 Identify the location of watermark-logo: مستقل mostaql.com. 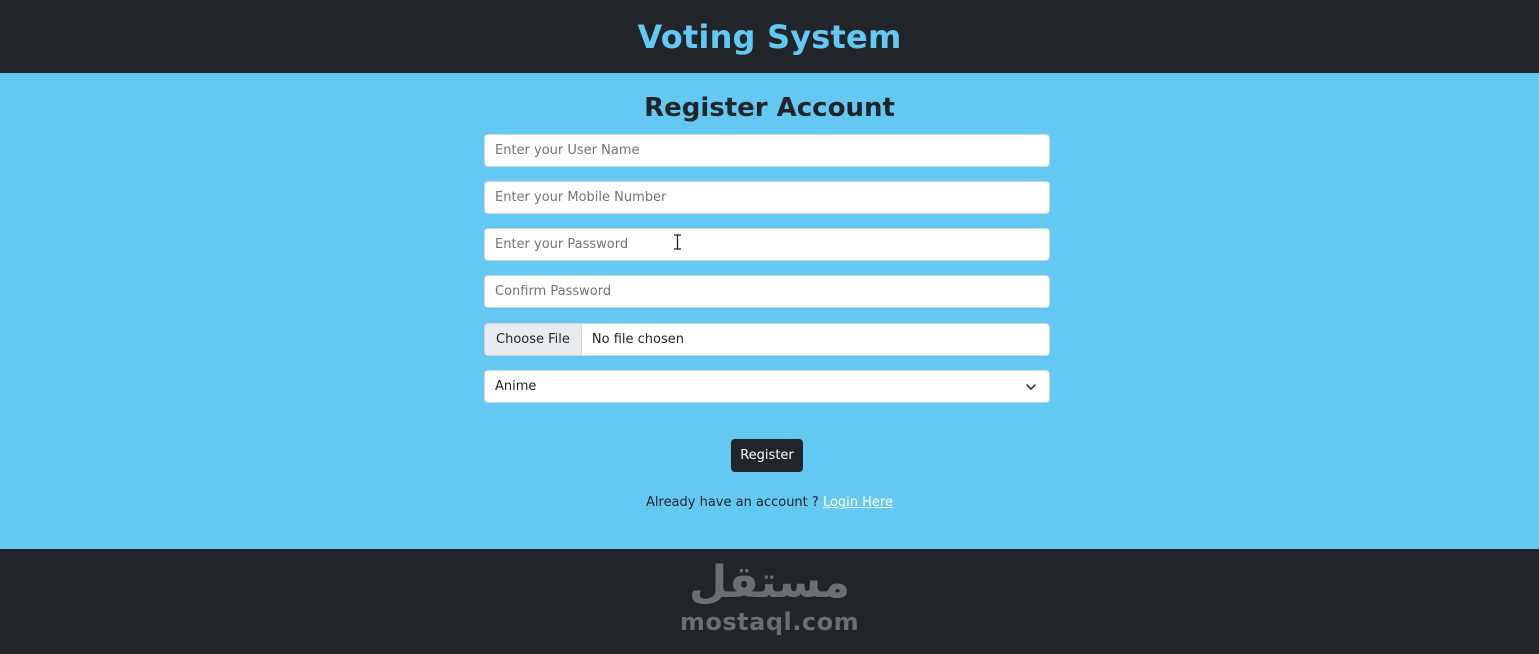
(769, 596).